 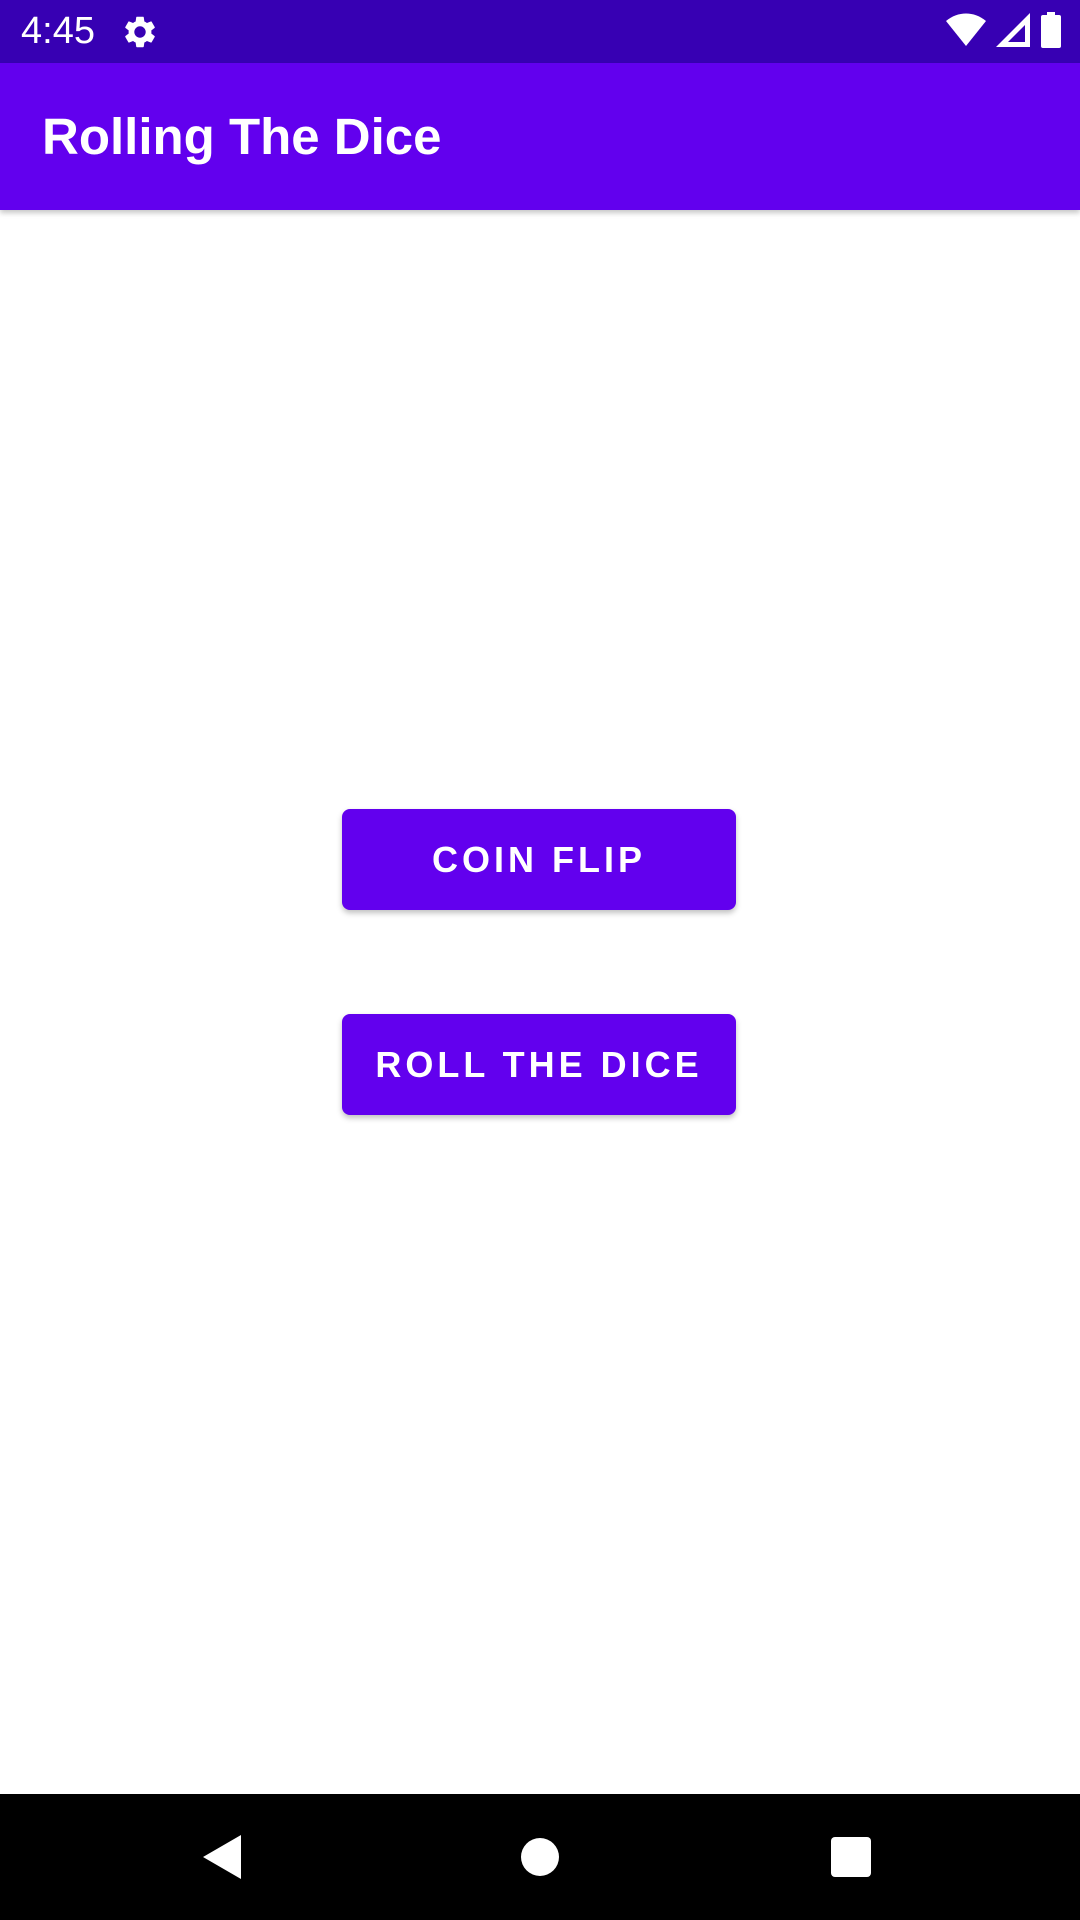 What do you see at coordinates (539, 1064) in the screenshot?
I see `roll-the-dice-button: ROLL THE DICE` at bounding box center [539, 1064].